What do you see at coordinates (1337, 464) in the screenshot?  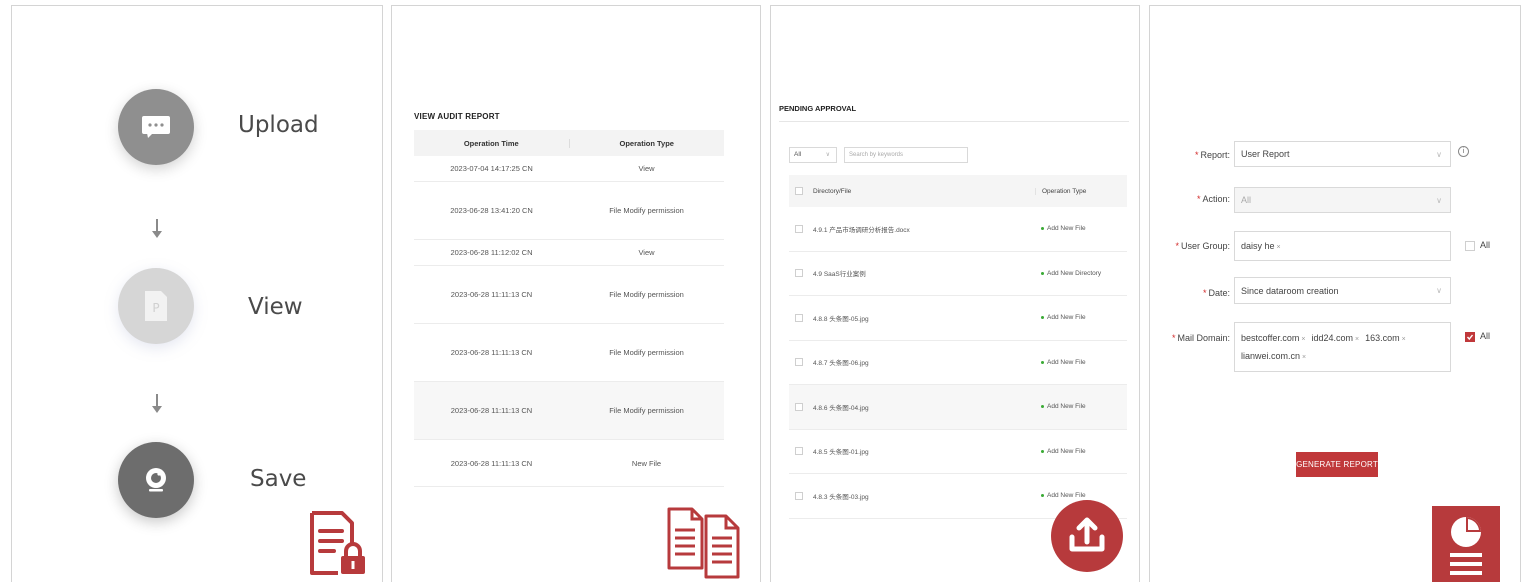 I see `generate-report-button: GENERATE REPORT` at bounding box center [1337, 464].